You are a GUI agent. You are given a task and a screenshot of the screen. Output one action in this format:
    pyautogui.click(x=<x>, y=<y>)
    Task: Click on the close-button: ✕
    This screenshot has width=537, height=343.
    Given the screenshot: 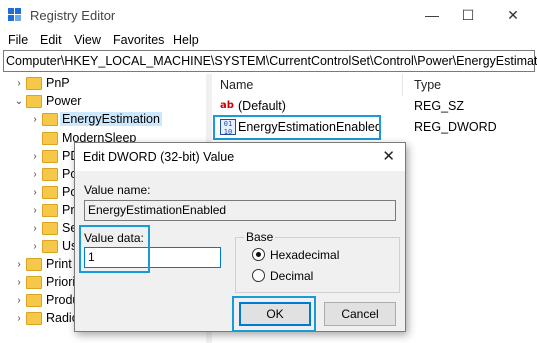 What is the action you would take?
    pyautogui.click(x=513, y=15)
    